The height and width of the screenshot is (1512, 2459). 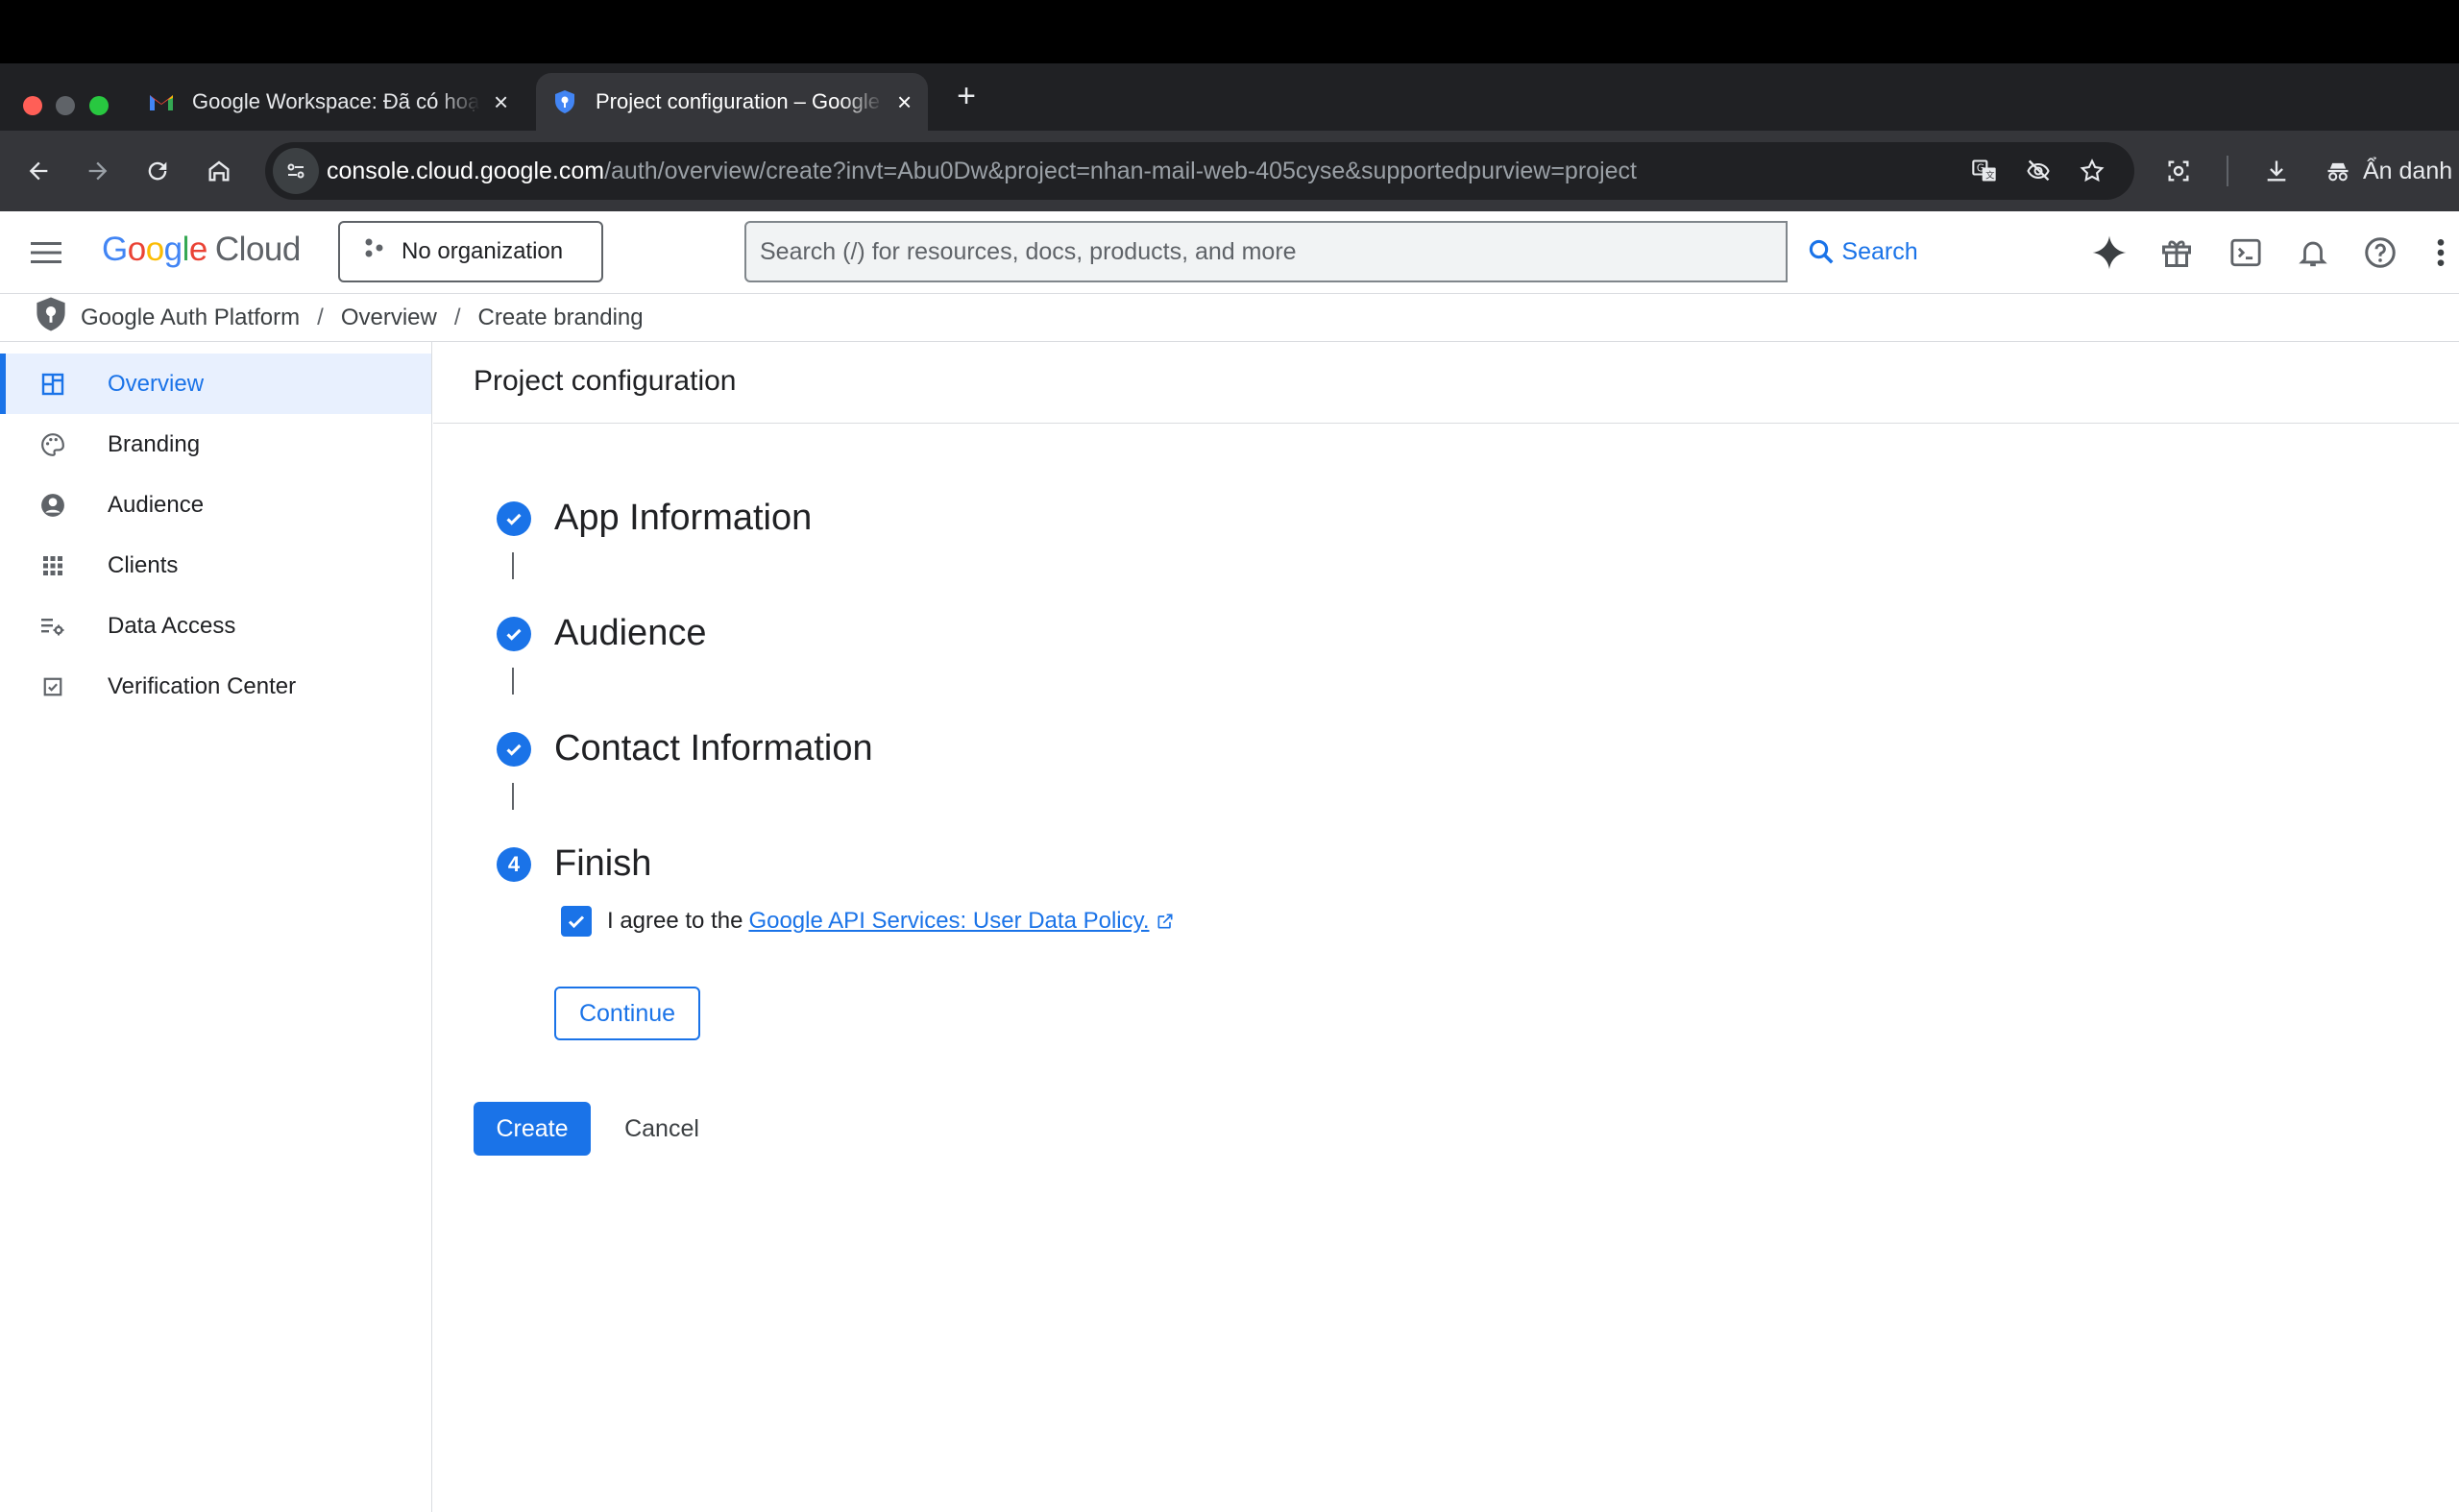 I want to click on search-button-label: Search, so click(x=1879, y=251).